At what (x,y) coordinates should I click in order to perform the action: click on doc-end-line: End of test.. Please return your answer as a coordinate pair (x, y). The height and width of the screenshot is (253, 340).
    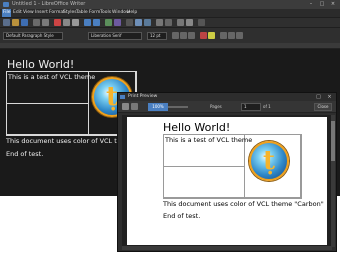
    Looking at the image, I should click on (25, 154).